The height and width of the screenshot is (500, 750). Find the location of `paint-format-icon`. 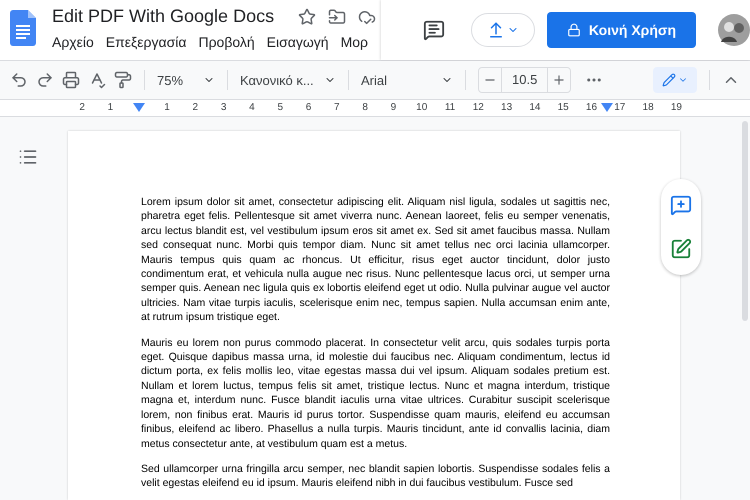

paint-format-icon is located at coordinates (123, 80).